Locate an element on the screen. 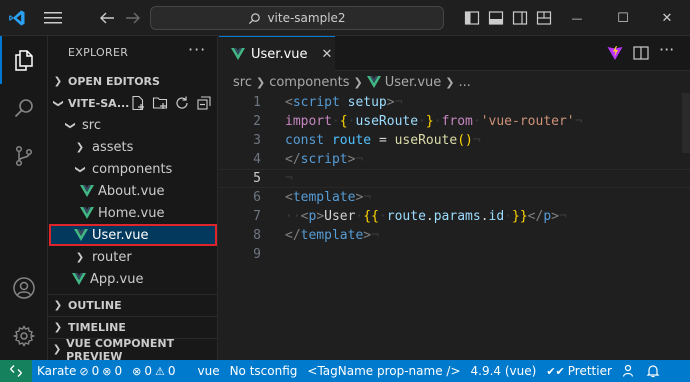 This screenshot has height=382, width=690. tree-file-user-selected: User.vue is located at coordinates (133, 235).